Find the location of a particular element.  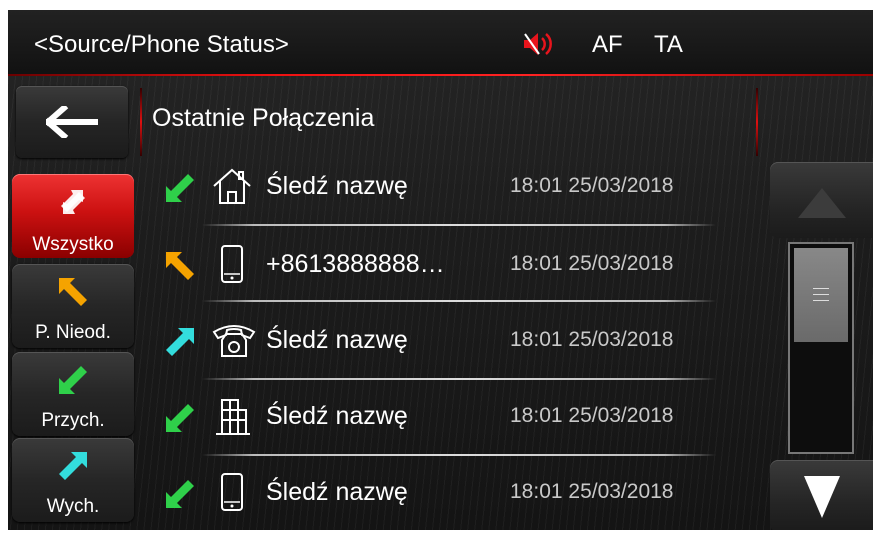

speaker-muted-icon is located at coordinates (540, 44).